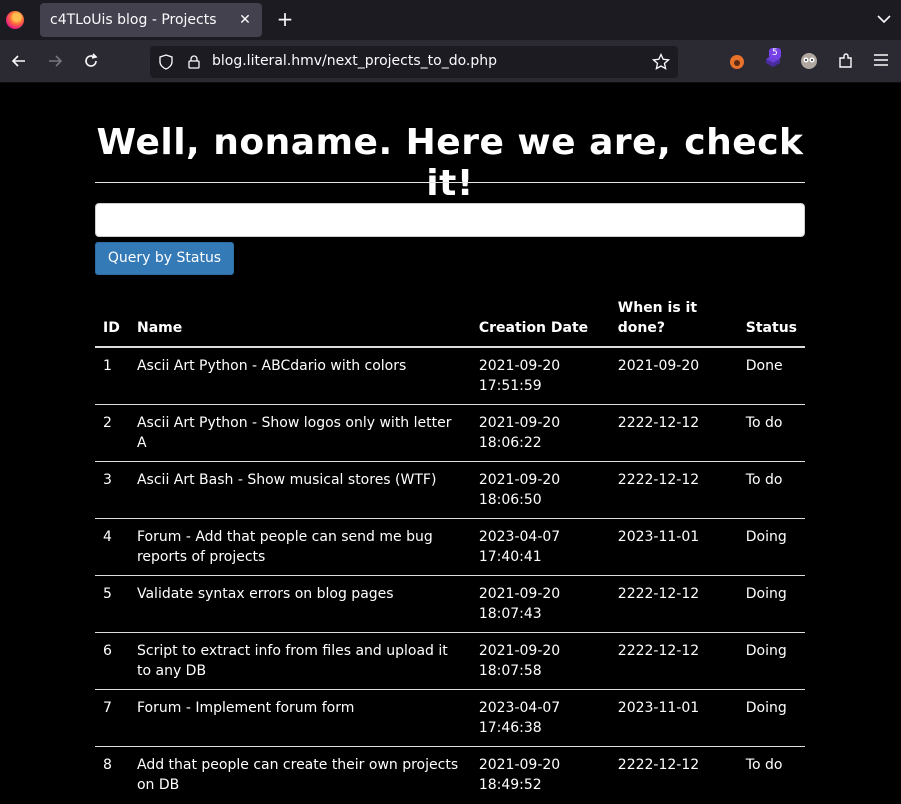  I want to click on bookmark-star-icon, so click(661, 62).